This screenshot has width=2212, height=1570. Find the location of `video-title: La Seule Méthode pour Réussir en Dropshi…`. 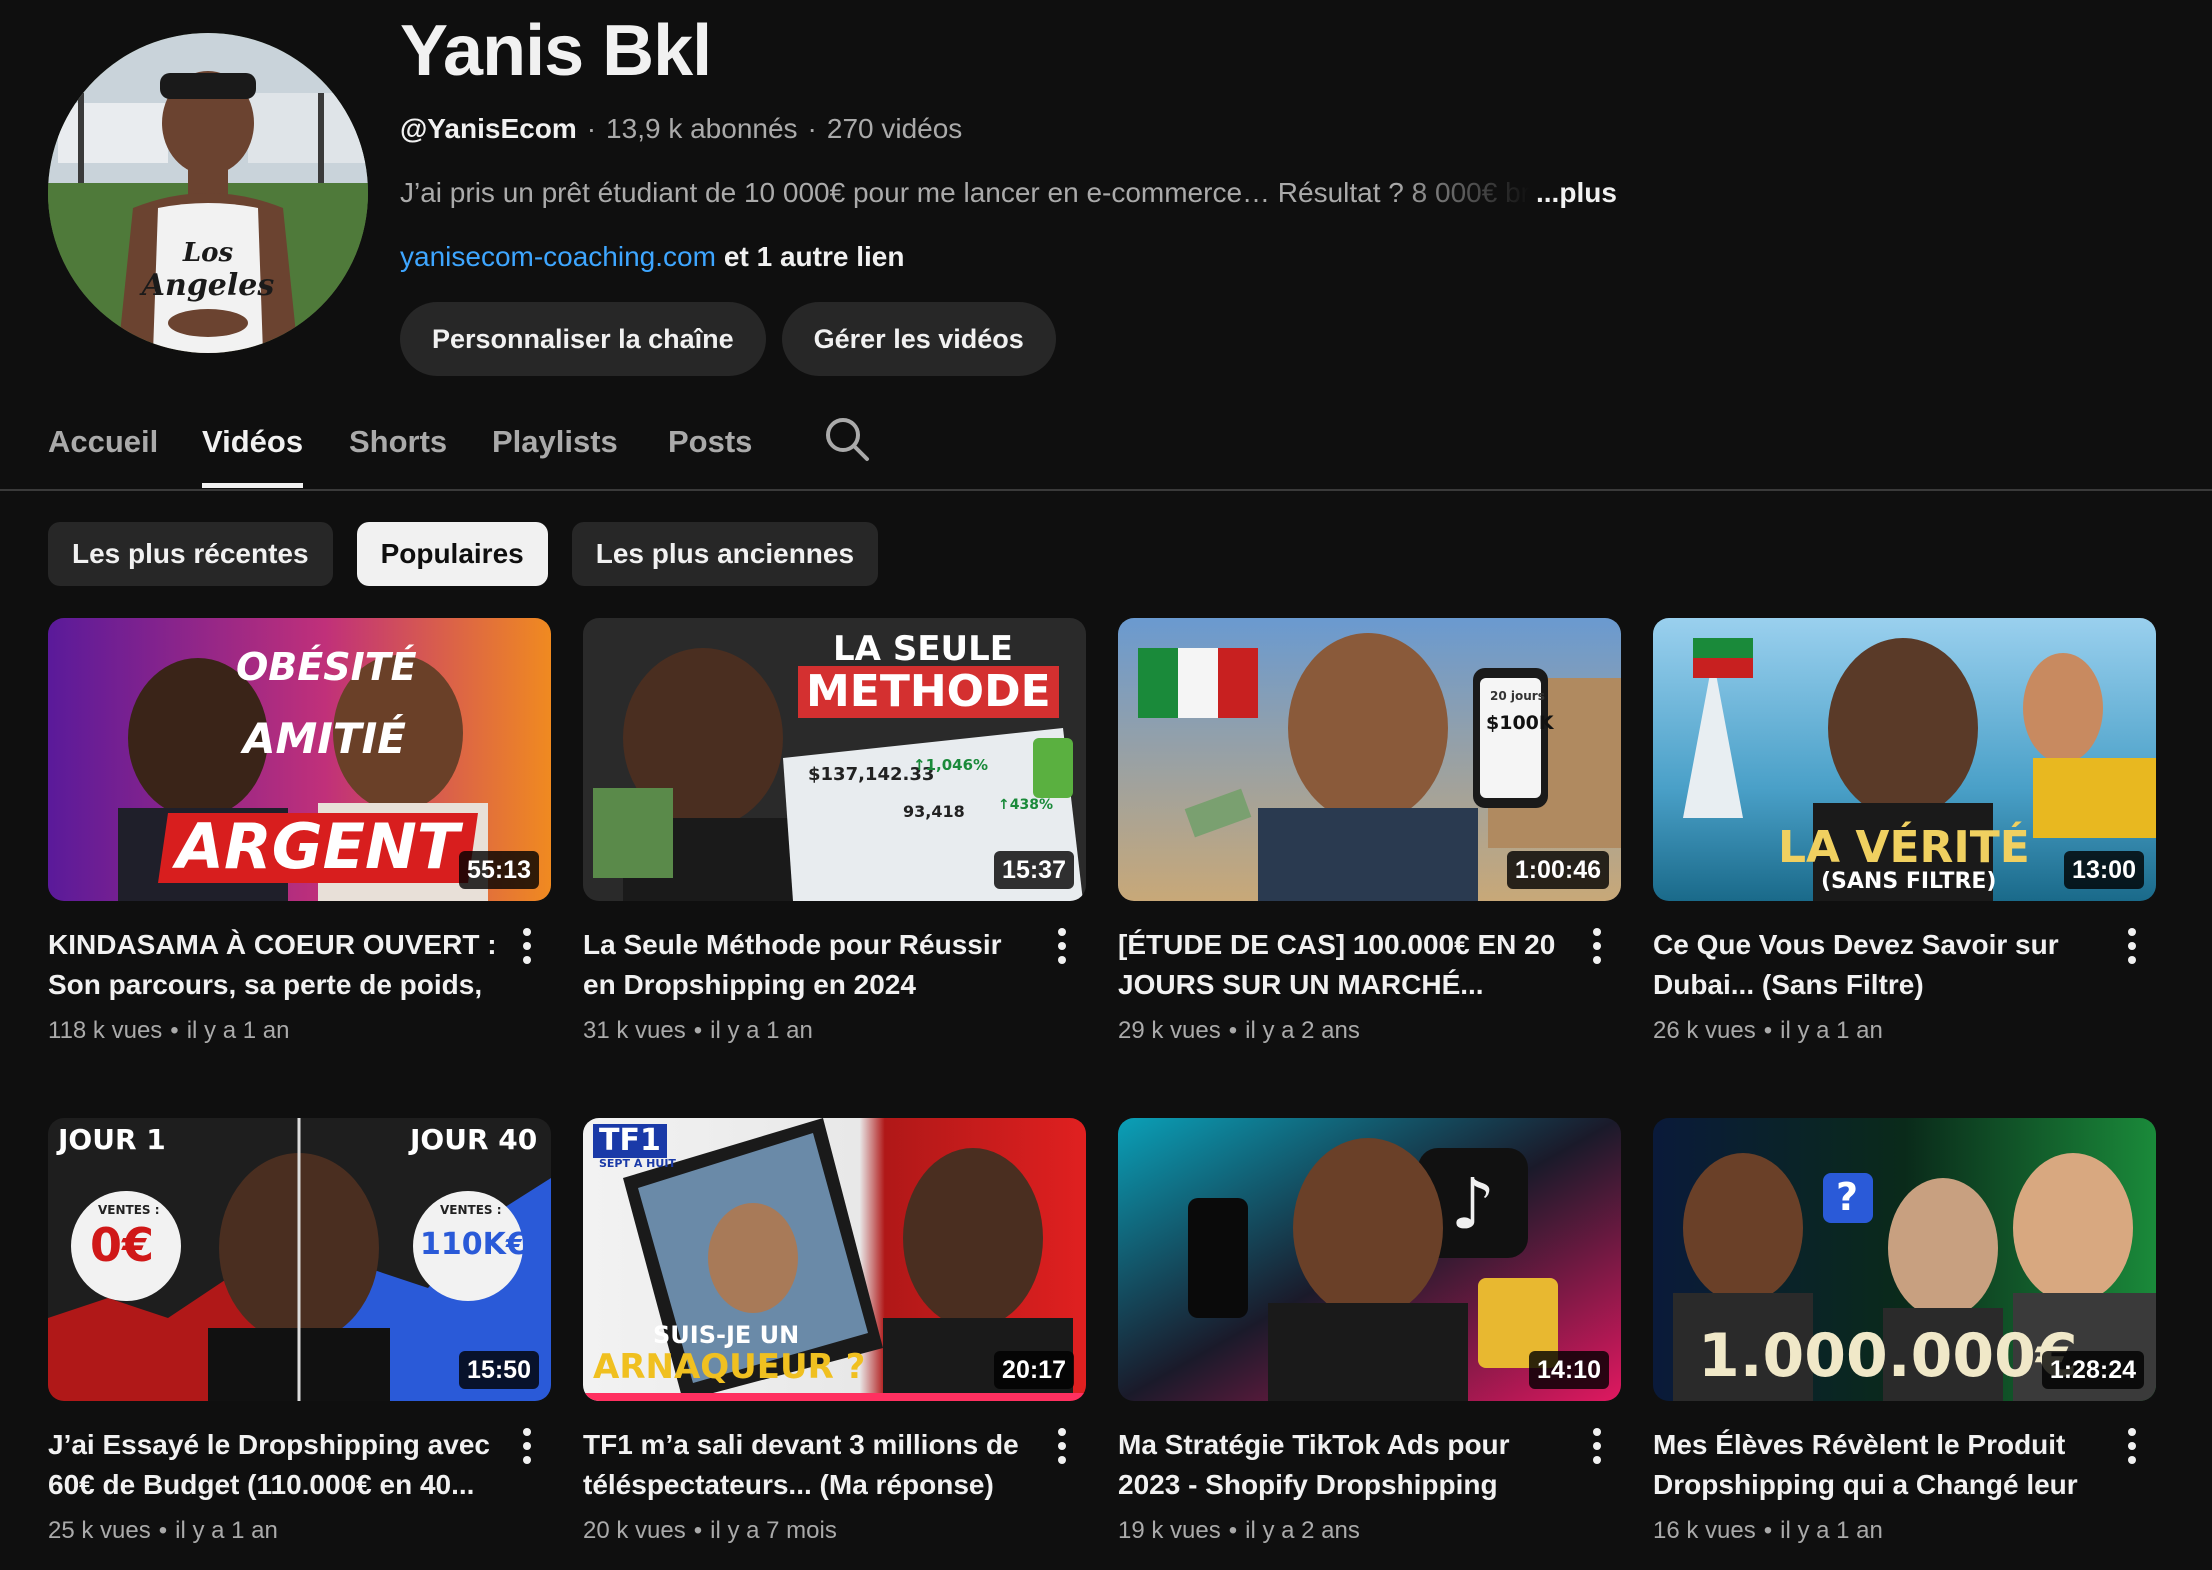

video-title: La Seule Méthode pour Réussir en Dropshi… is located at coordinates (808, 965).